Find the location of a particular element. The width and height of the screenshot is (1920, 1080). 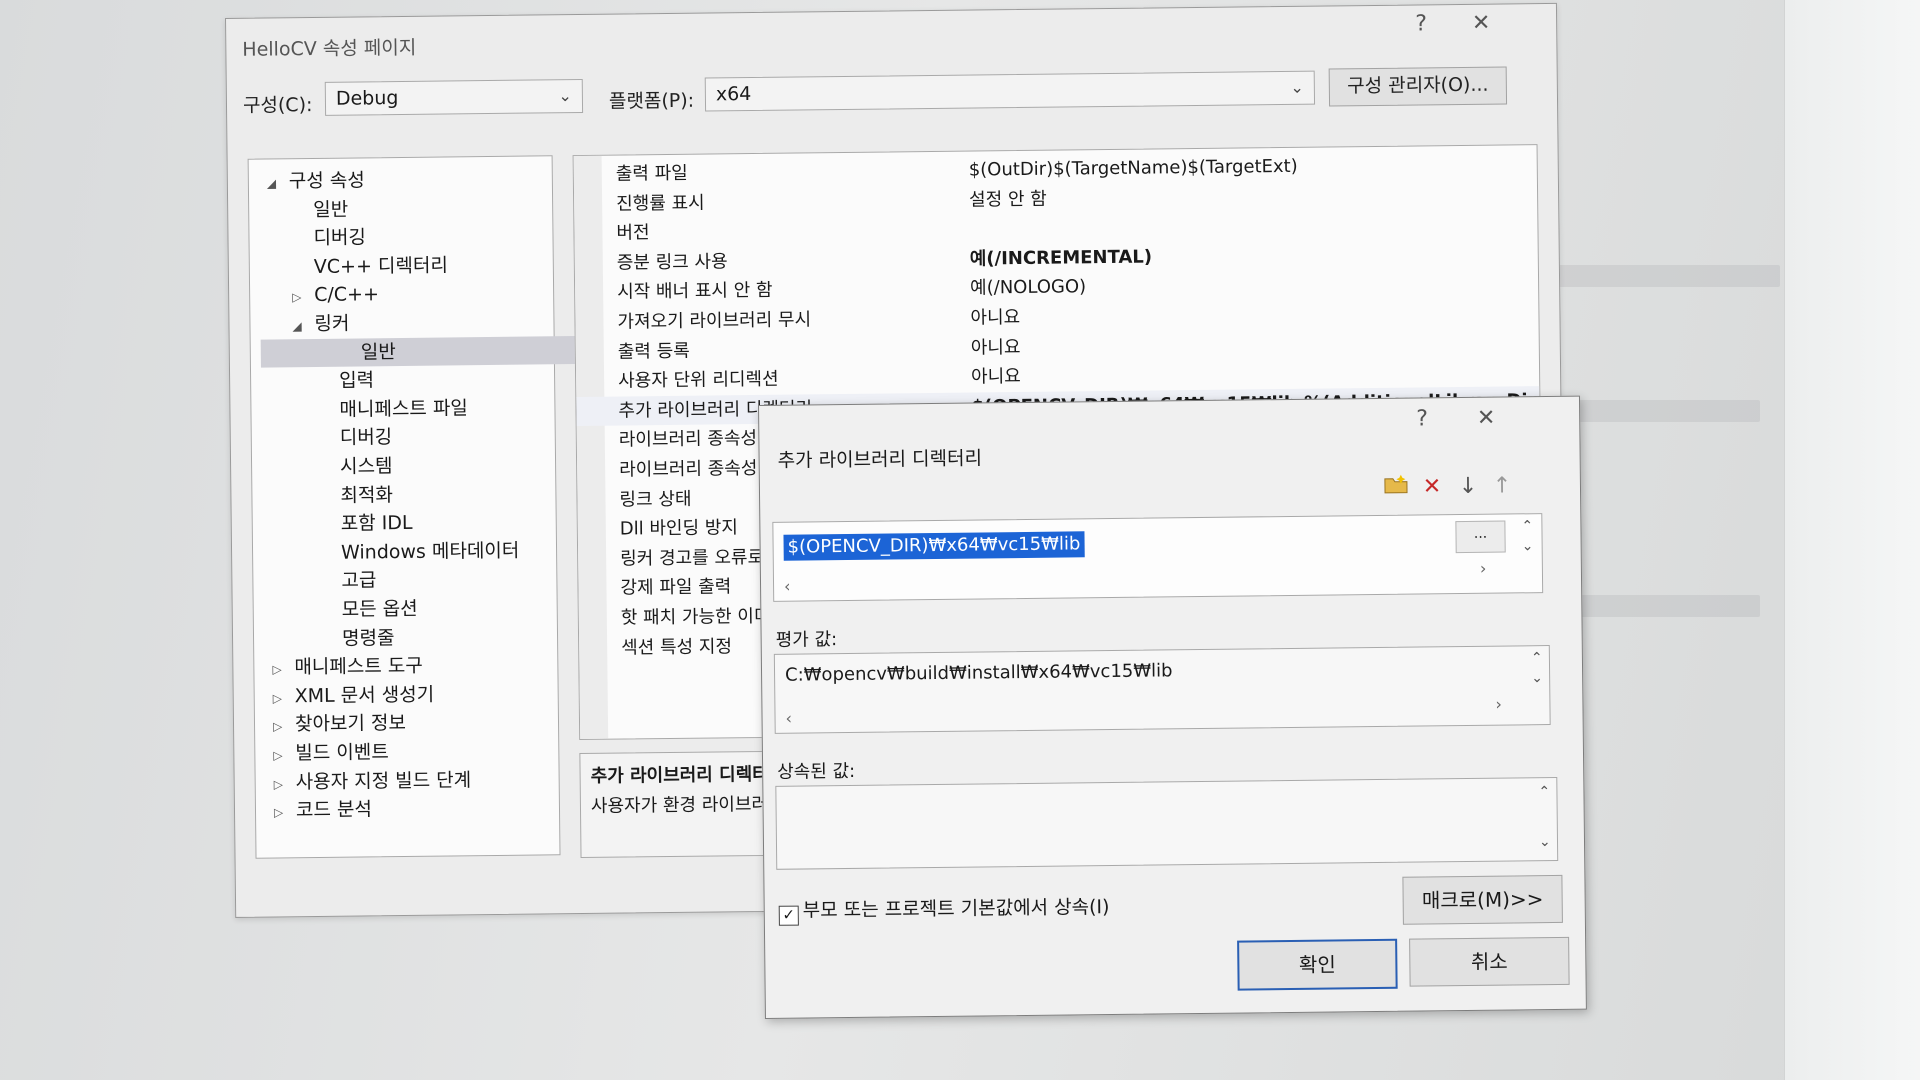

tree-item-label: 시스템 is located at coordinates (366, 466).